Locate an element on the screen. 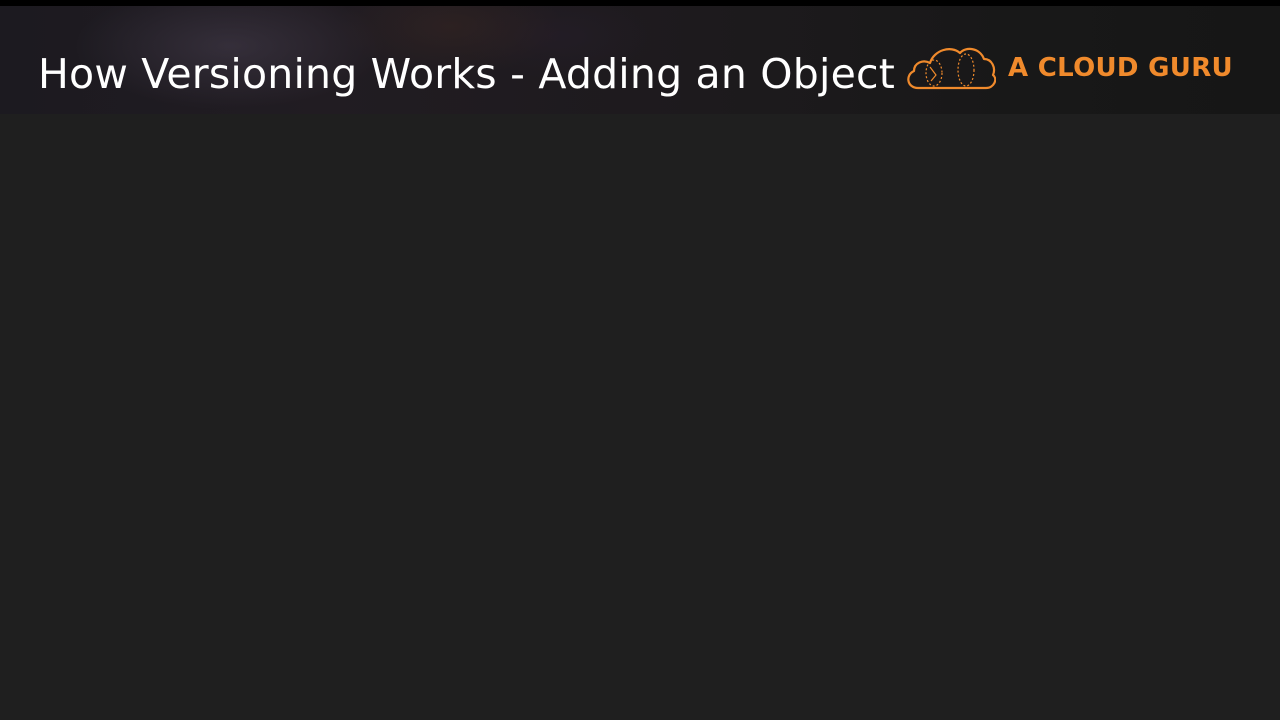 This screenshot has height=720, width=1280. brand-name: A CLOUD GURU is located at coordinates (1120, 68).